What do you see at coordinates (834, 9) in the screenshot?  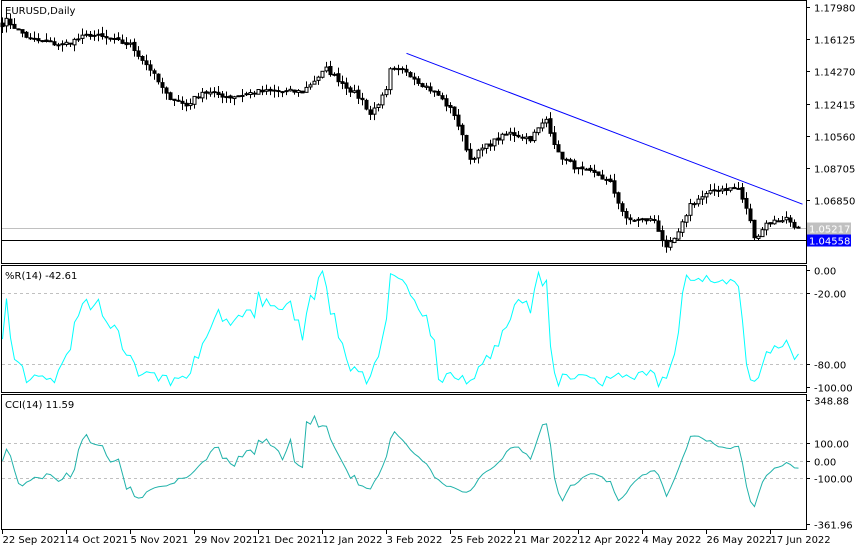 I see `price-tick-label: 1.17980` at bounding box center [834, 9].